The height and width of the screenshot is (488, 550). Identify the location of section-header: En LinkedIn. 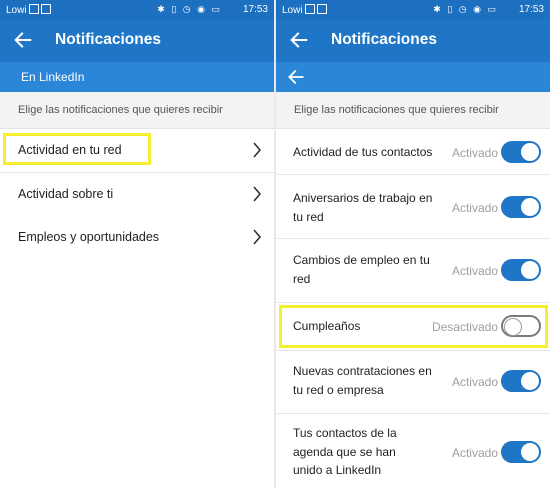
(137, 77).